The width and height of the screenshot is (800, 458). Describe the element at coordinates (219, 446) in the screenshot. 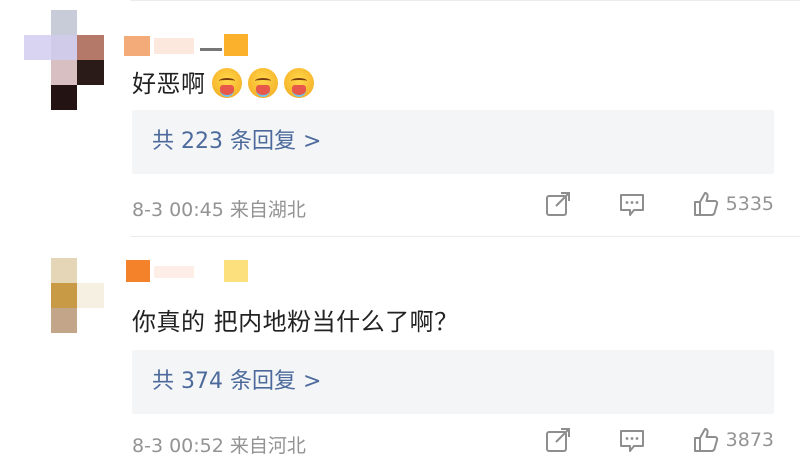

I see `timestamp-location: 8-3 00:52 来自河北` at that location.